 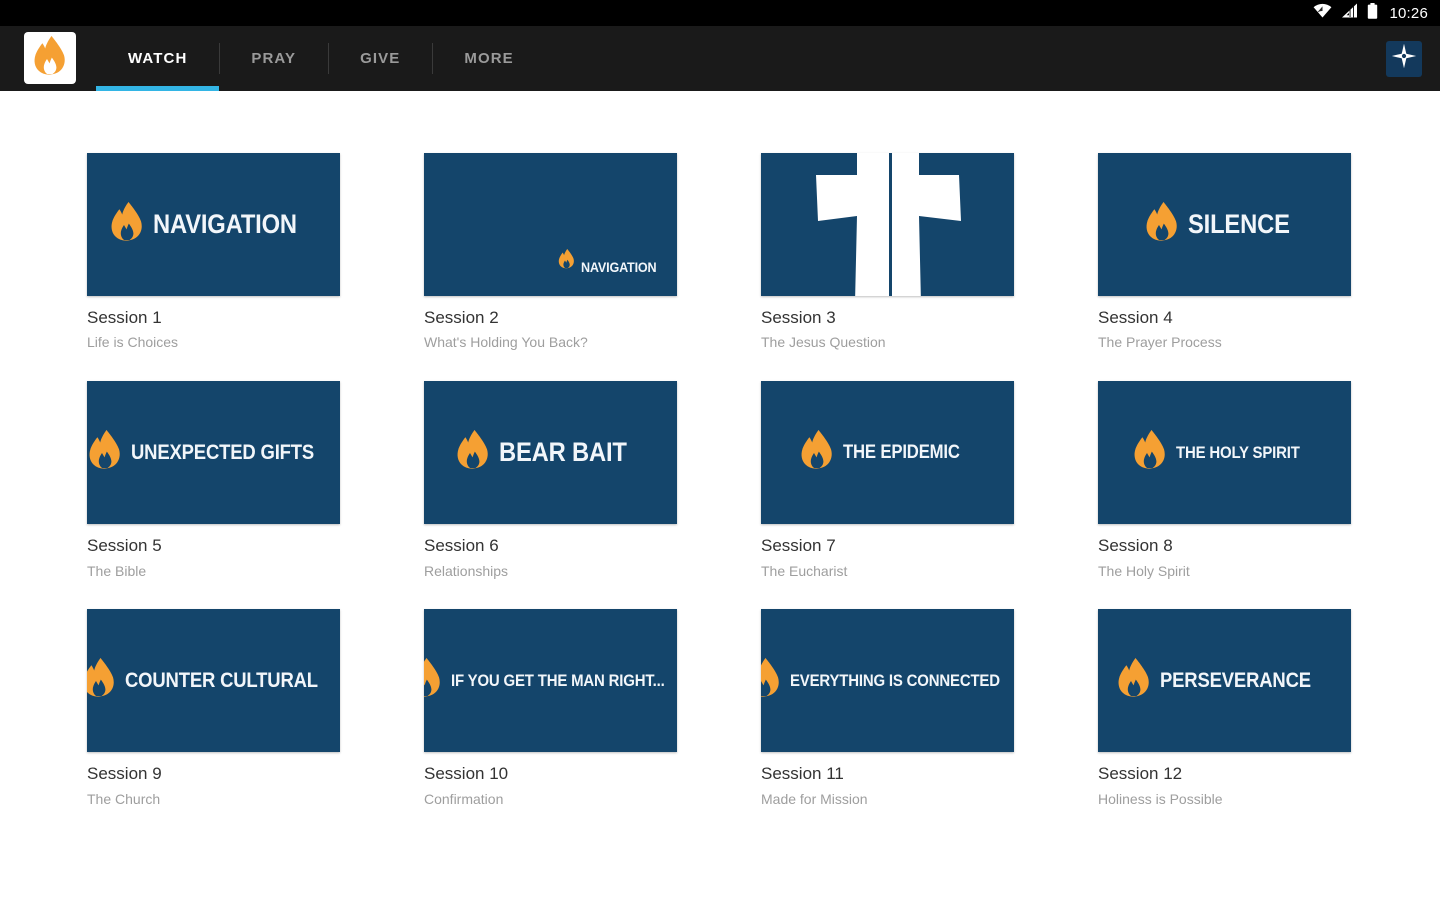 What do you see at coordinates (124, 774) in the screenshot?
I see `session-title: Session 9` at bounding box center [124, 774].